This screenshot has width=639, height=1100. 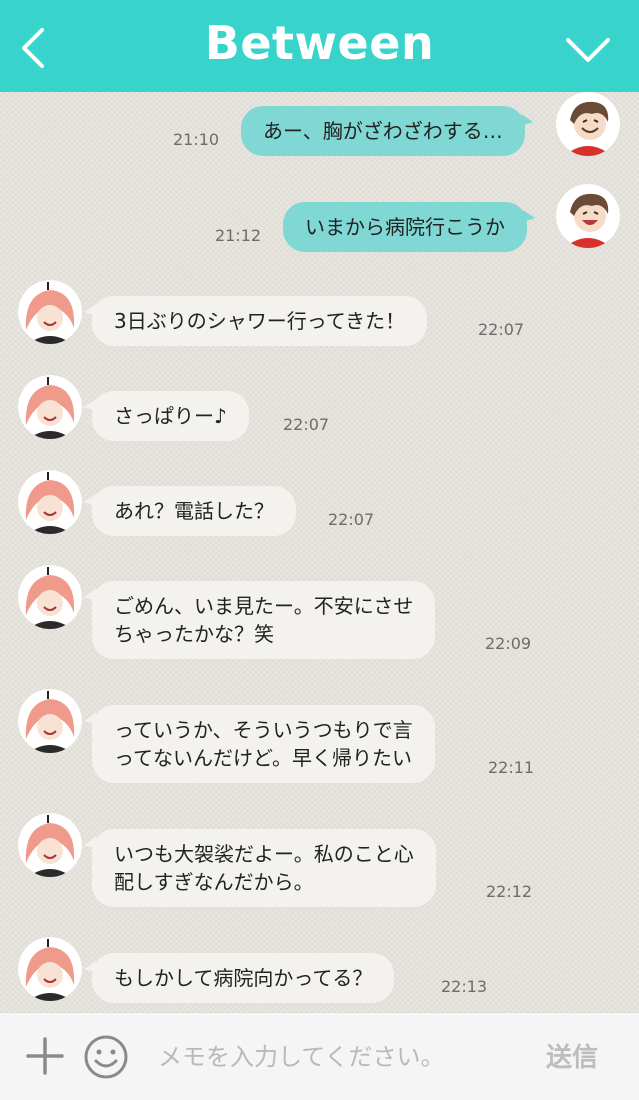 I want to click on message-line: もしかして病院向かってる？, so click(x=243, y=978).